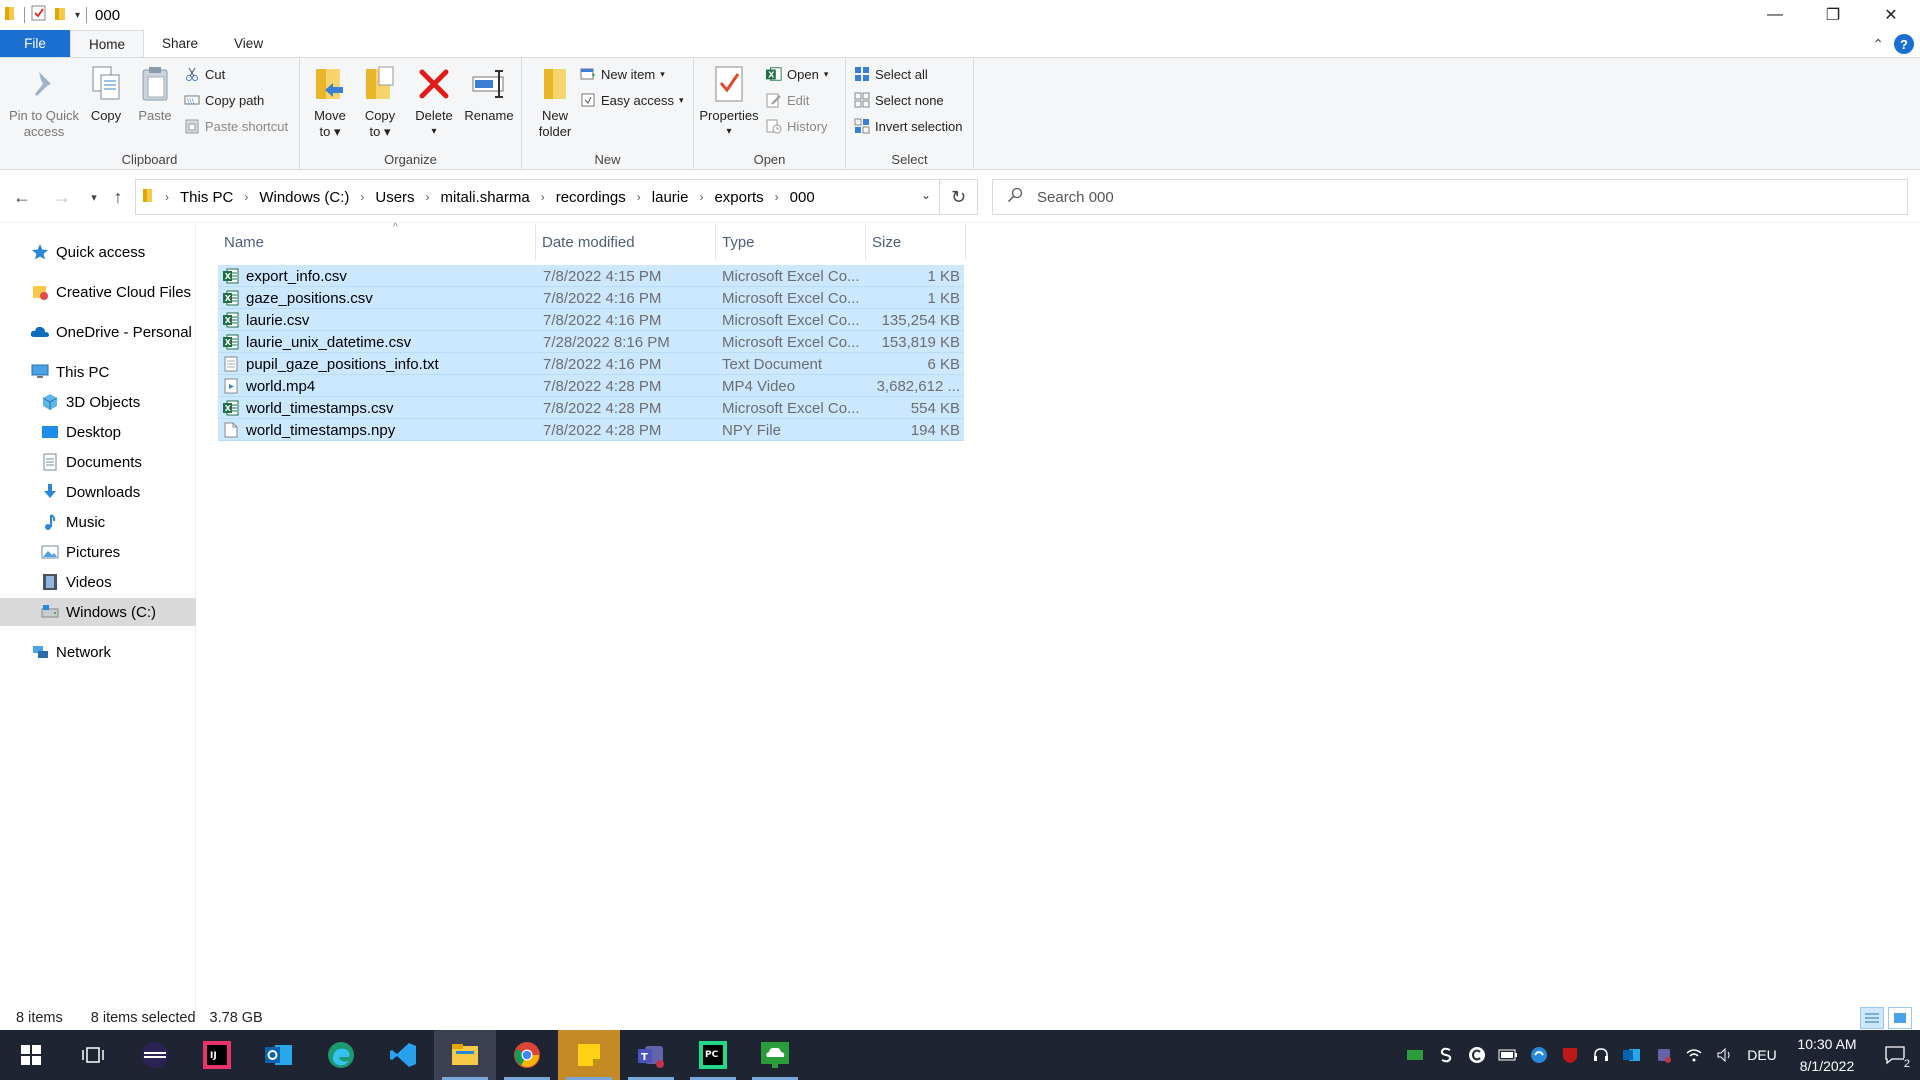 Image resolution: width=1920 pixels, height=1080 pixels. What do you see at coordinates (1631, 1055) in the screenshot?
I see `outlook-tray-icon` at bounding box center [1631, 1055].